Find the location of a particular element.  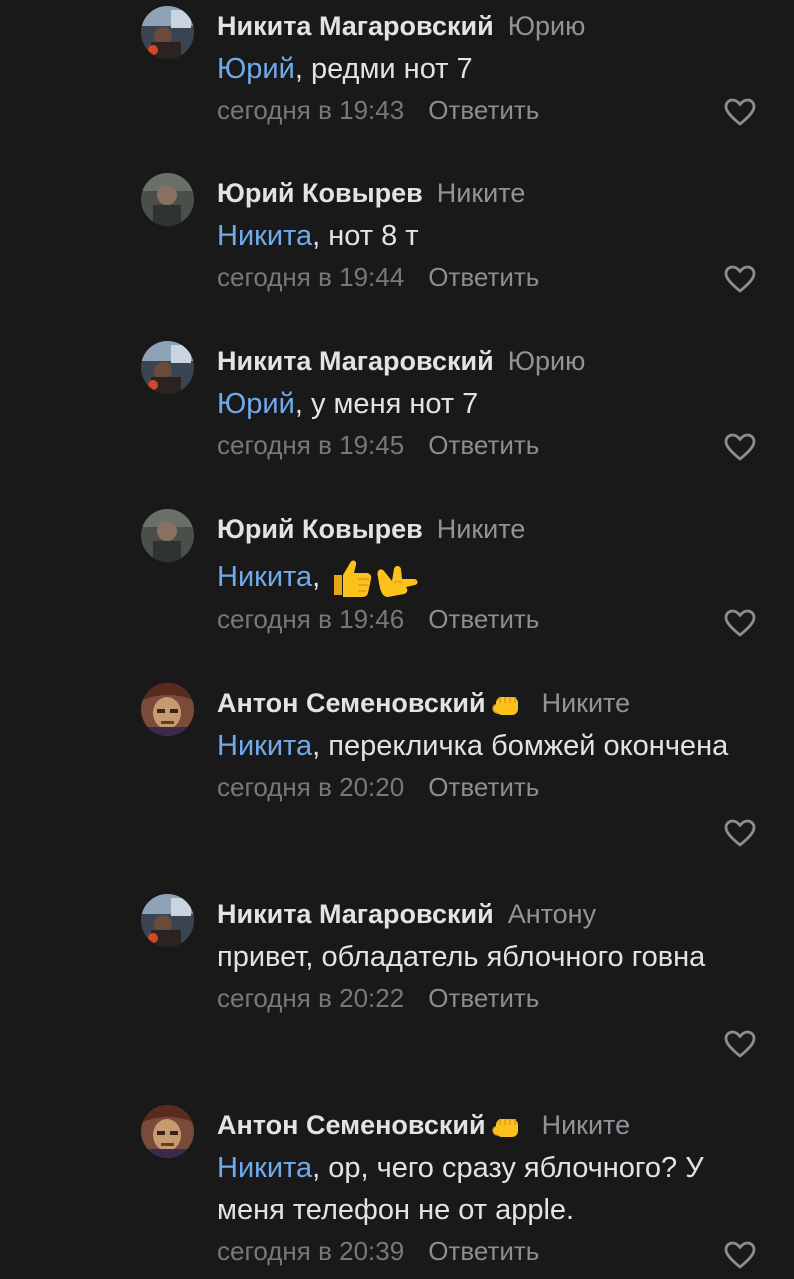

comment-meta: сегодня в 20:39 Ответить is located at coordinates (490, 1251).